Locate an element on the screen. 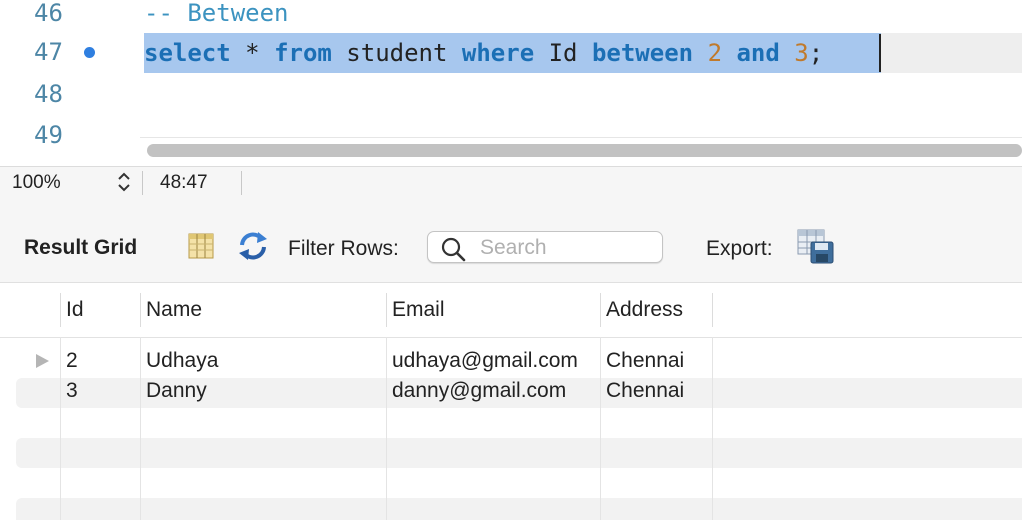  cell-email: danny@gmail.com is located at coordinates (479, 391).